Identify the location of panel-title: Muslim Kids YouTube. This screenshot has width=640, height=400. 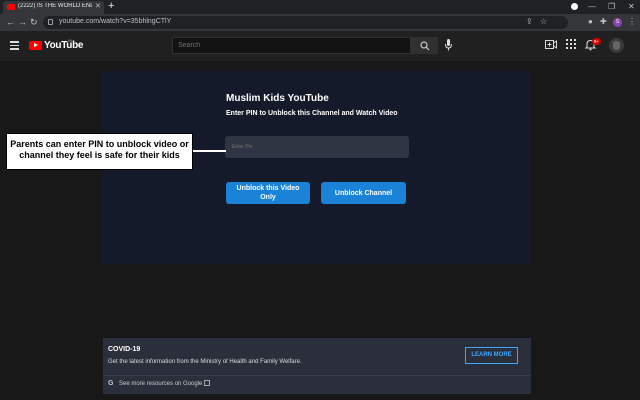
(277, 98).